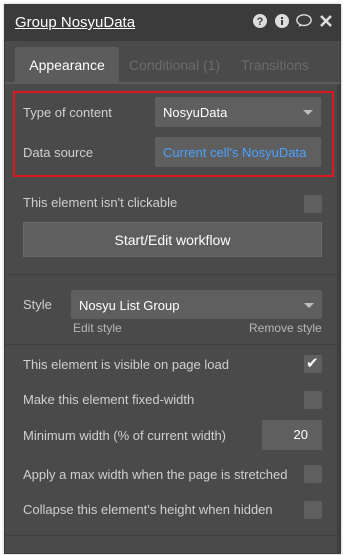 The height and width of the screenshot is (555, 343). What do you see at coordinates (97, 328) in the screenshot?
I see `edit-style-link: Edit style` at bounding box center [97, 328].